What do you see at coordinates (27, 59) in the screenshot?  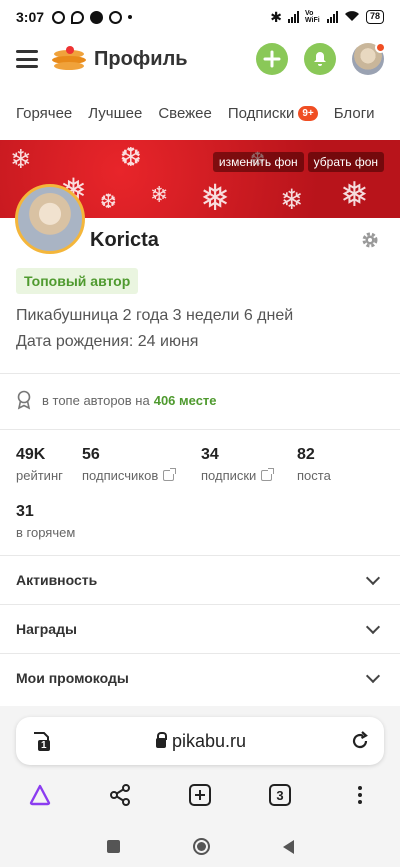 I see `menu-icon` at bounding box center [27, 59].